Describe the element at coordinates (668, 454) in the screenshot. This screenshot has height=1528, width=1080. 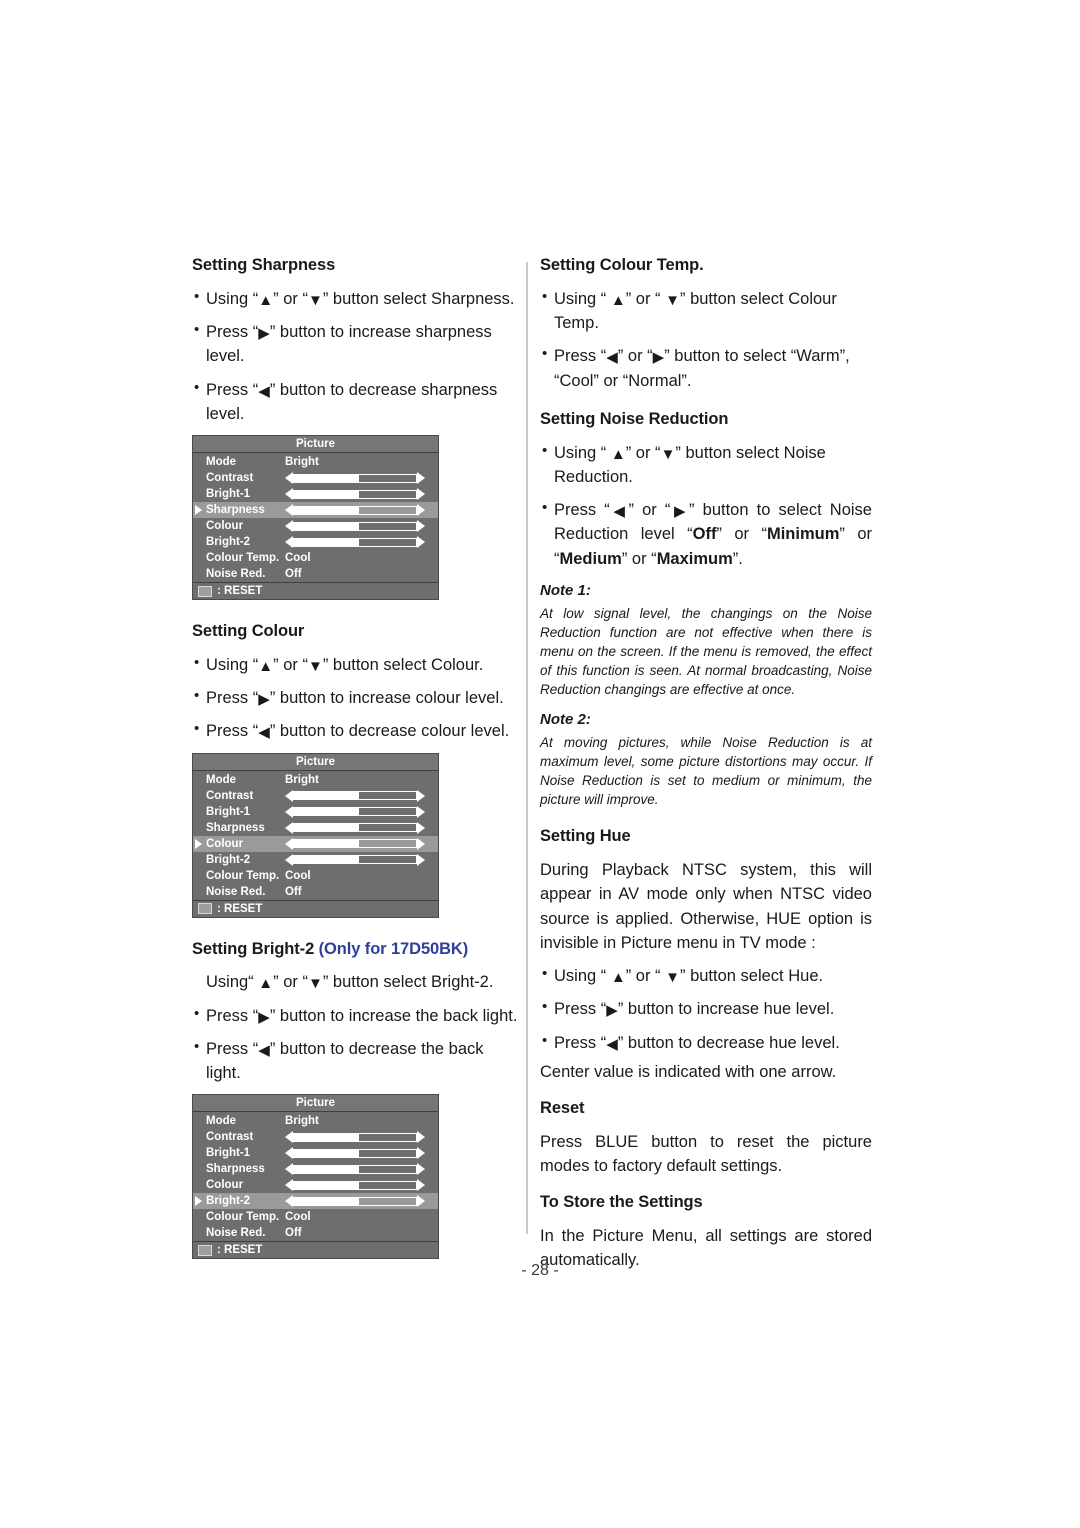
I see `down-arrow-icon: ▼` at that location.